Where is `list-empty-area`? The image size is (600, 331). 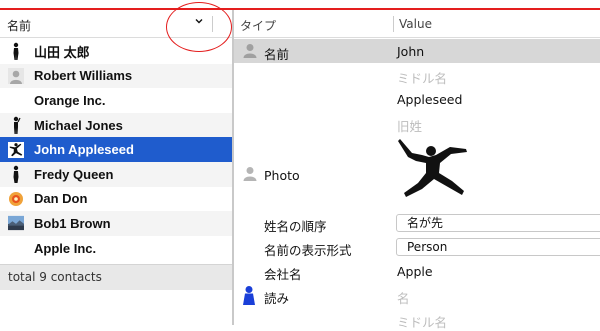 list-empty-area is located at coordinates (116, 307).